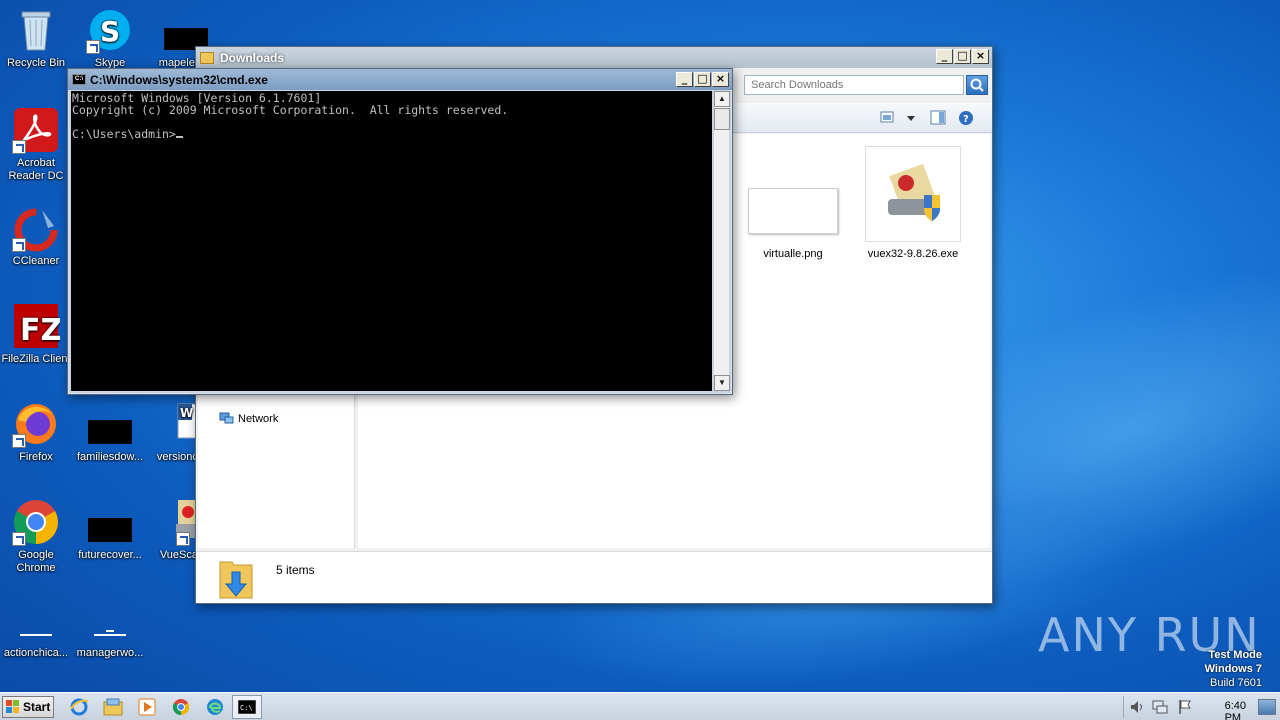  Describe the element at coordinates (854, 85) in the screenshot. I see `search-input` at that location.